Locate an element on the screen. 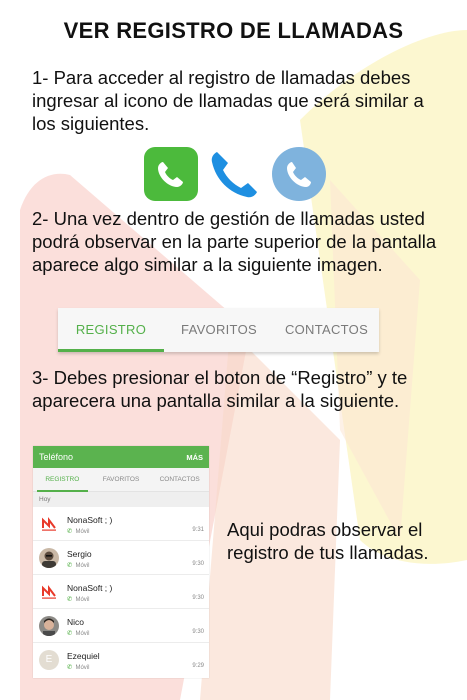 The width and height of the screenshot is (467, 700). call-time: 9:31 is located at coordinates (198, 530).